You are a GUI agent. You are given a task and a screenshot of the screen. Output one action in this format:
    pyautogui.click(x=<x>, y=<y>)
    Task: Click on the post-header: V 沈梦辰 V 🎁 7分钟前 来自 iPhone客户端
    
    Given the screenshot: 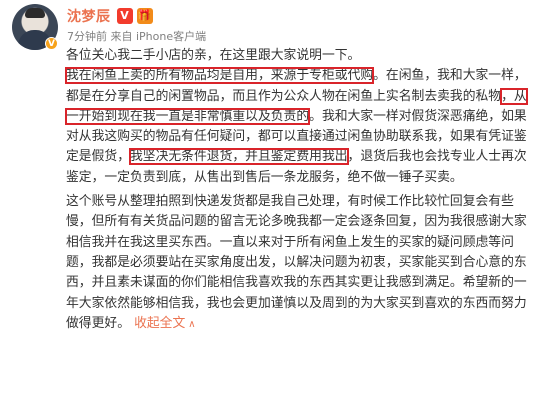 What is the action you would take?
    pyautogui.click(x=272, y=28)
    